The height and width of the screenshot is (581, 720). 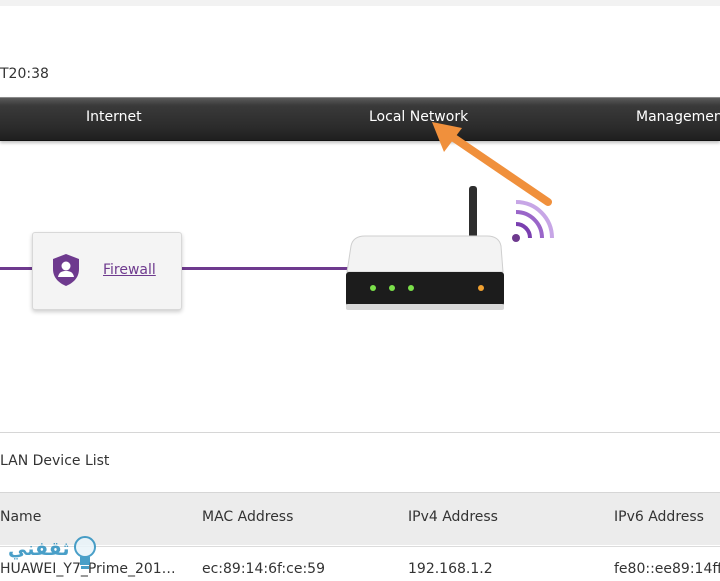 What do you see at coordinates (678, 117) in the screenshot?
I see `nav-management: Managemen` at bounding box center [678, 117].